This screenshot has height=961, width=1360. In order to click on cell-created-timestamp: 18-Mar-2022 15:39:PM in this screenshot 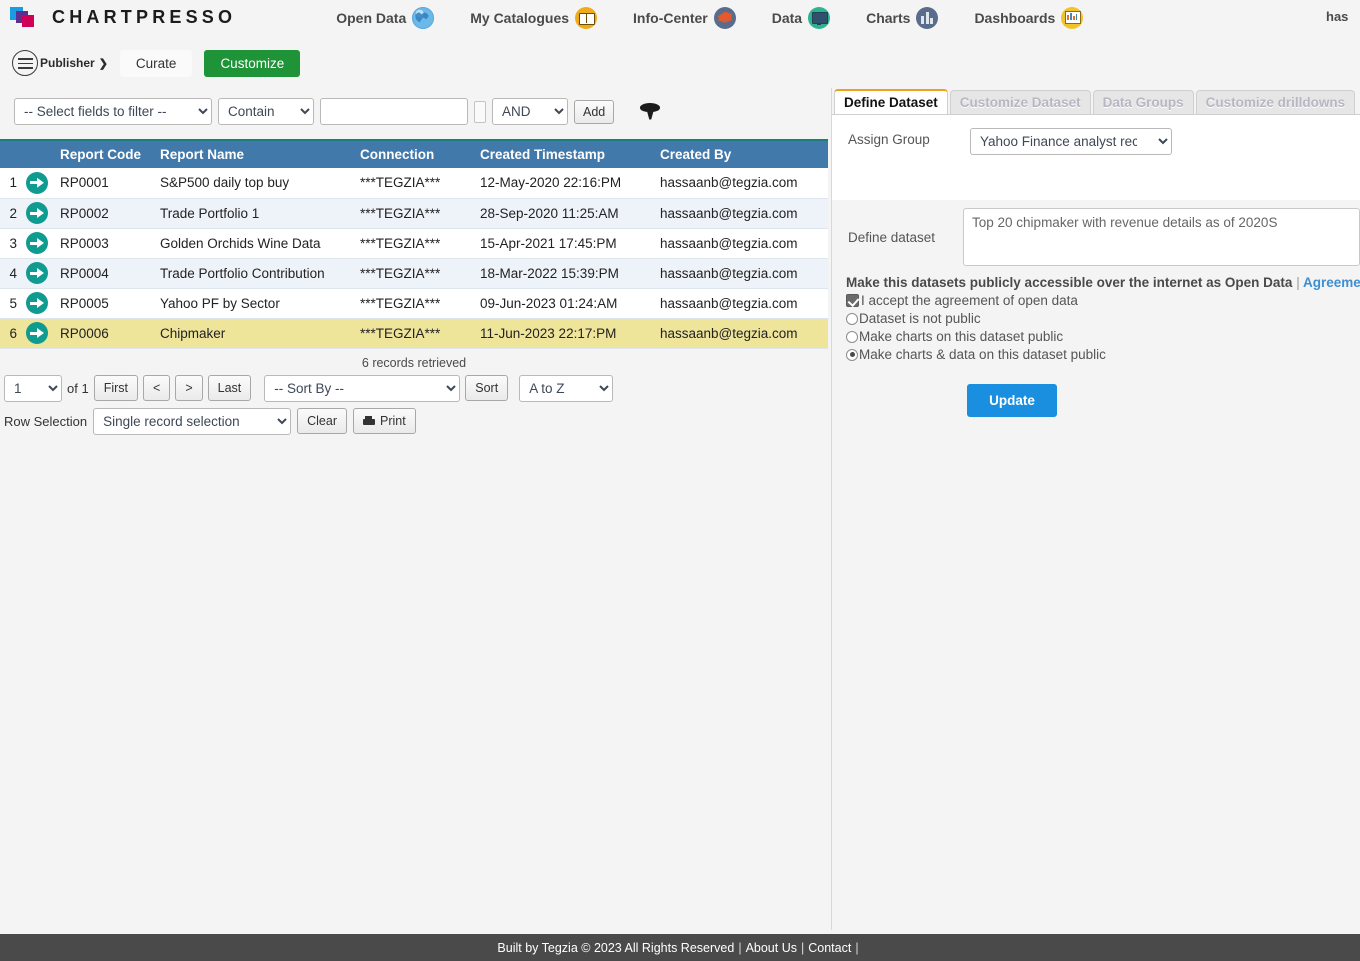, I will do `click(564, 273)`.